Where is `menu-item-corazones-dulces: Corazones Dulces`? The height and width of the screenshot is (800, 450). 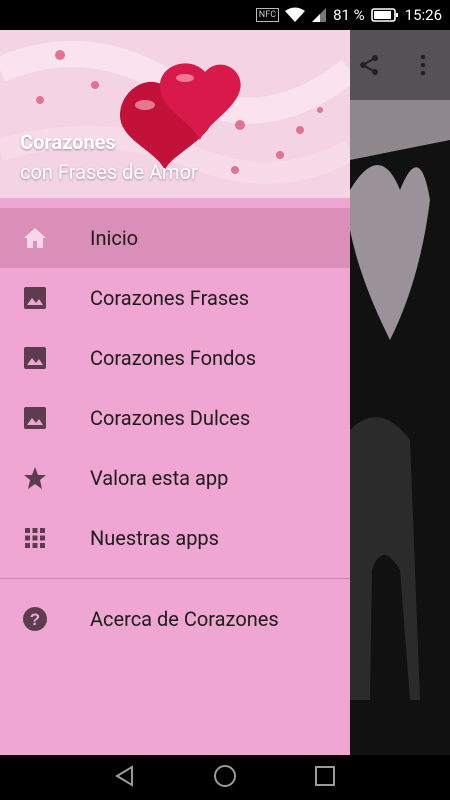
menu-item-corazones-dulces: Corazones Dulces is located at coordinates (175, 418).